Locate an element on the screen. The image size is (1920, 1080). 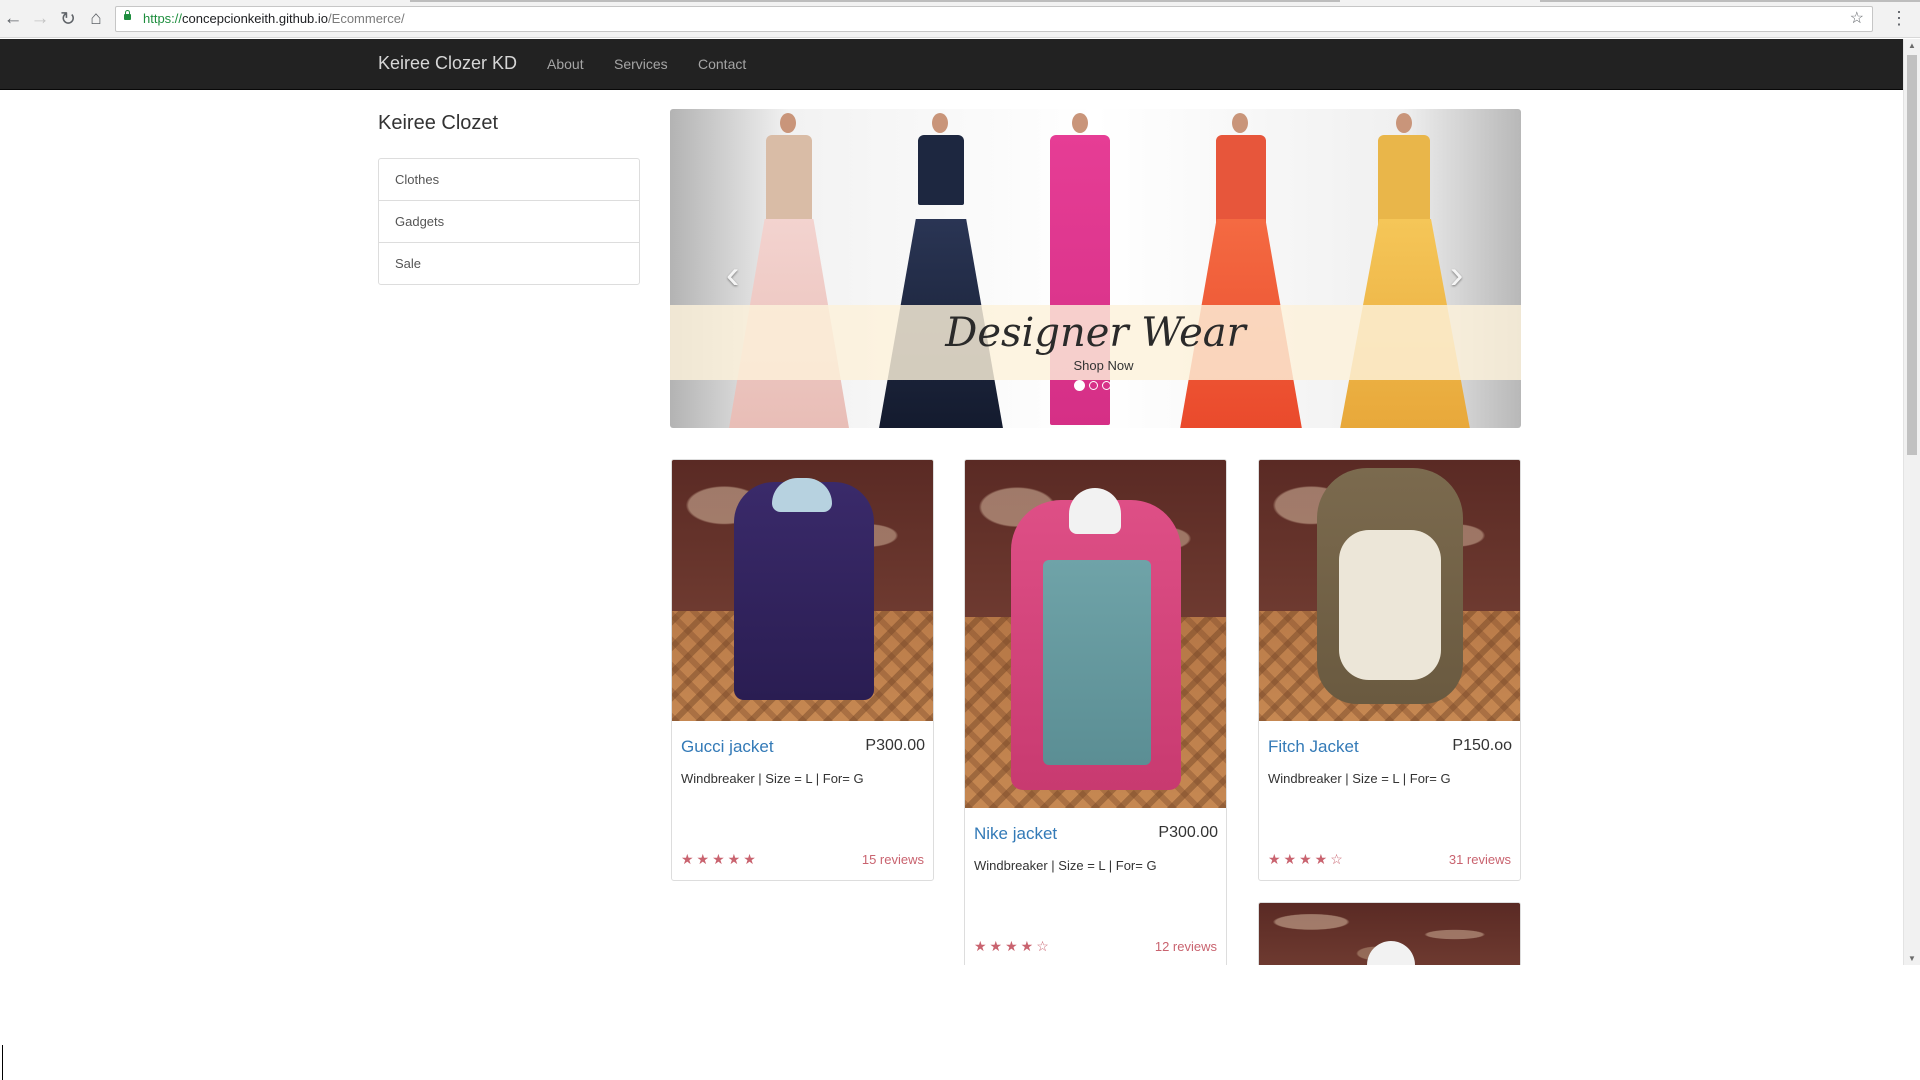
hood-lining is located at coordinates (802, 495).